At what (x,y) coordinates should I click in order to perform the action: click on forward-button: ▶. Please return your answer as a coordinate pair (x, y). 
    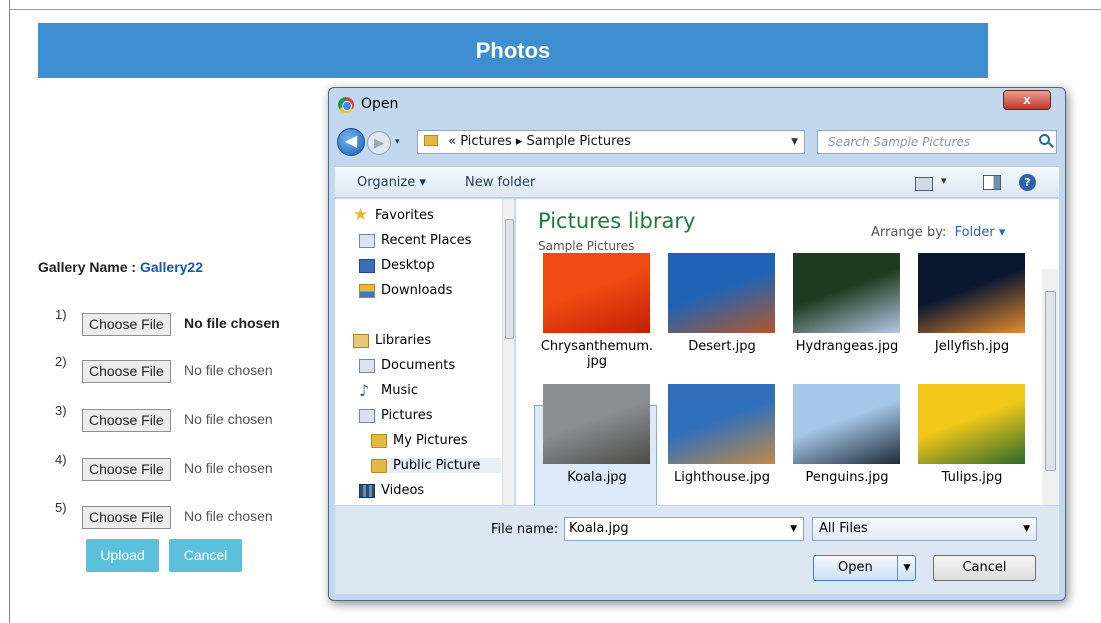
    Looking at the image, I should click on (379, 143).